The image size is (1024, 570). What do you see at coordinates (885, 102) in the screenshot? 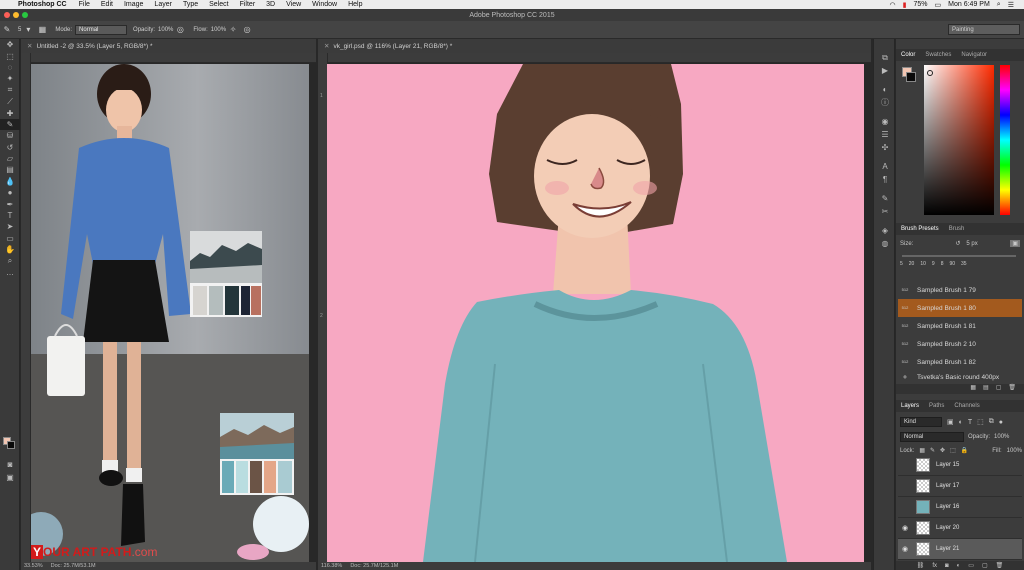
I see `info-icon: ⓘ` at bounding box center [885, 102].